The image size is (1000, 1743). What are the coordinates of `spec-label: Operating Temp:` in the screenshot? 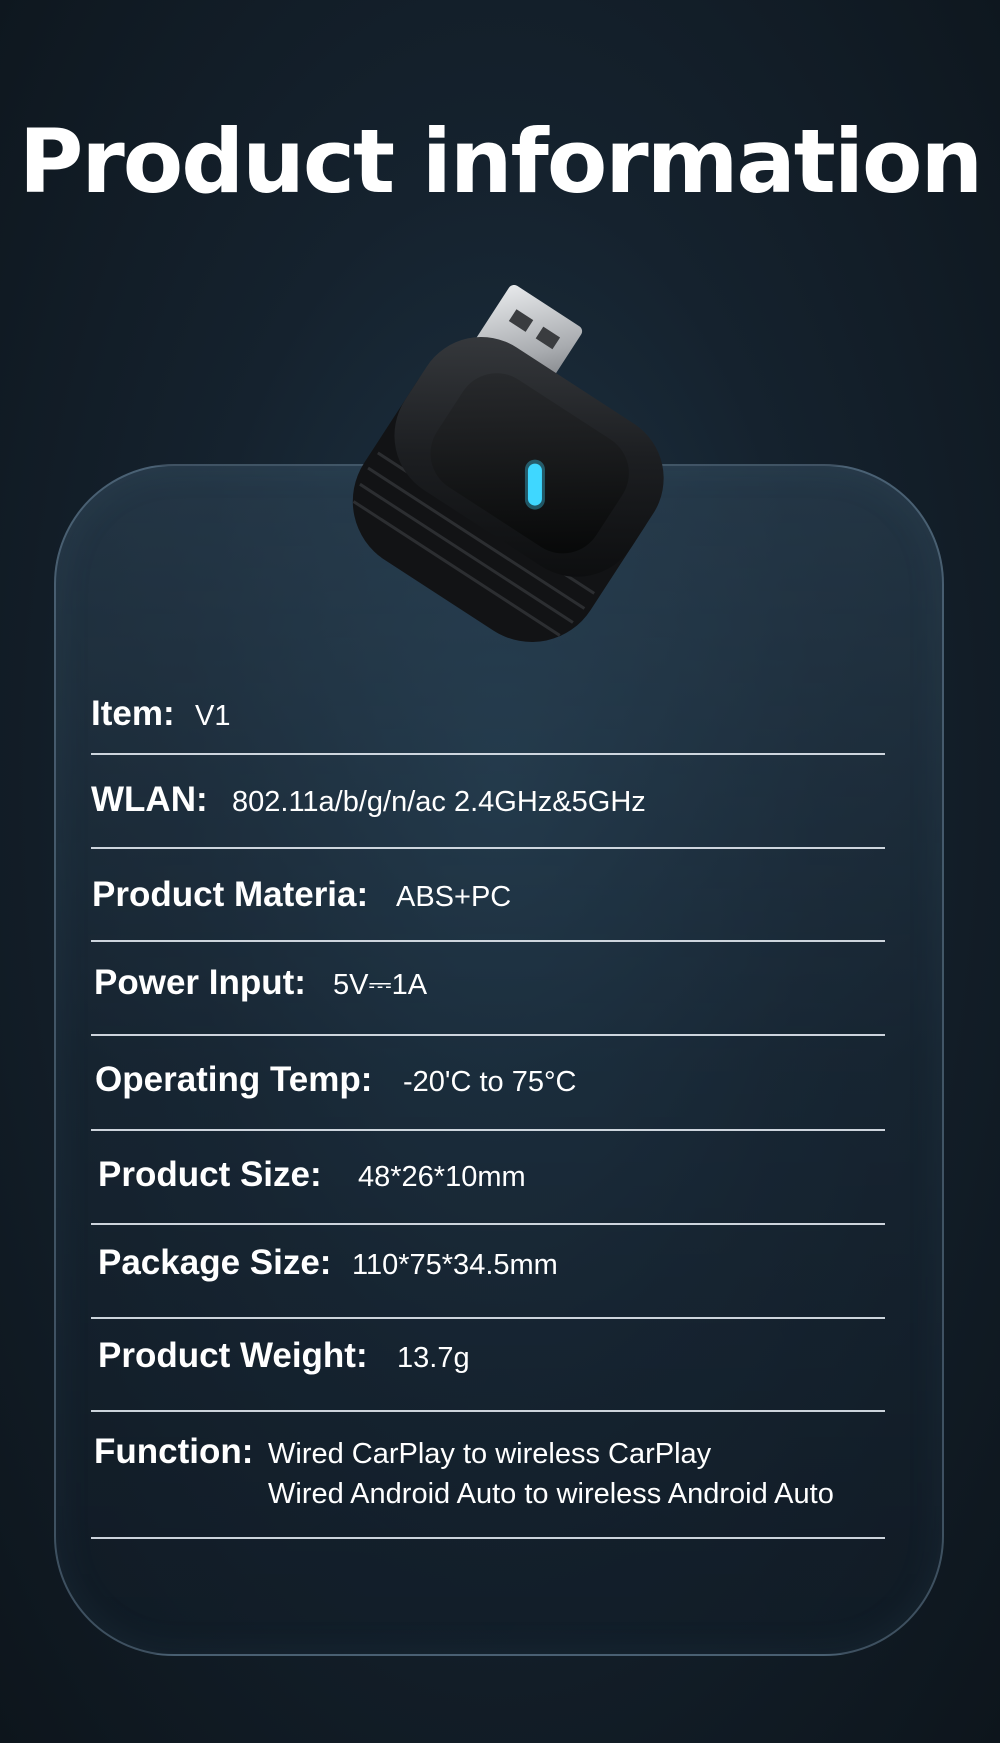 It's located at (234, 1079).